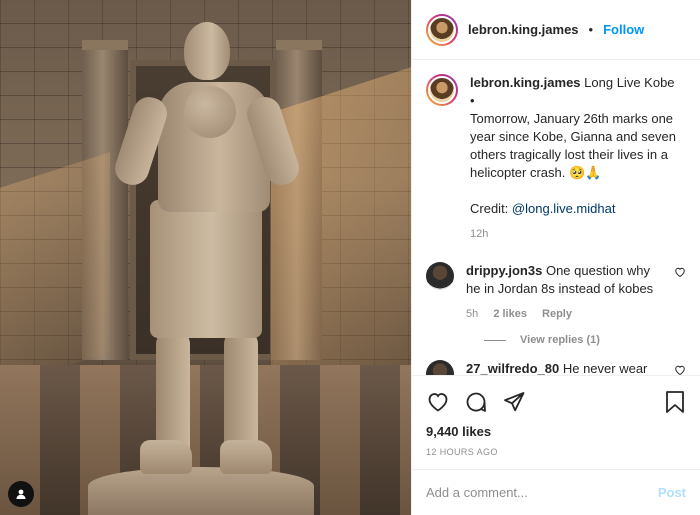 Image resolution: width=700 pixels, height=515 pixels. I want to click on commenter-username: drippy.jon3s, so click(504, 270).